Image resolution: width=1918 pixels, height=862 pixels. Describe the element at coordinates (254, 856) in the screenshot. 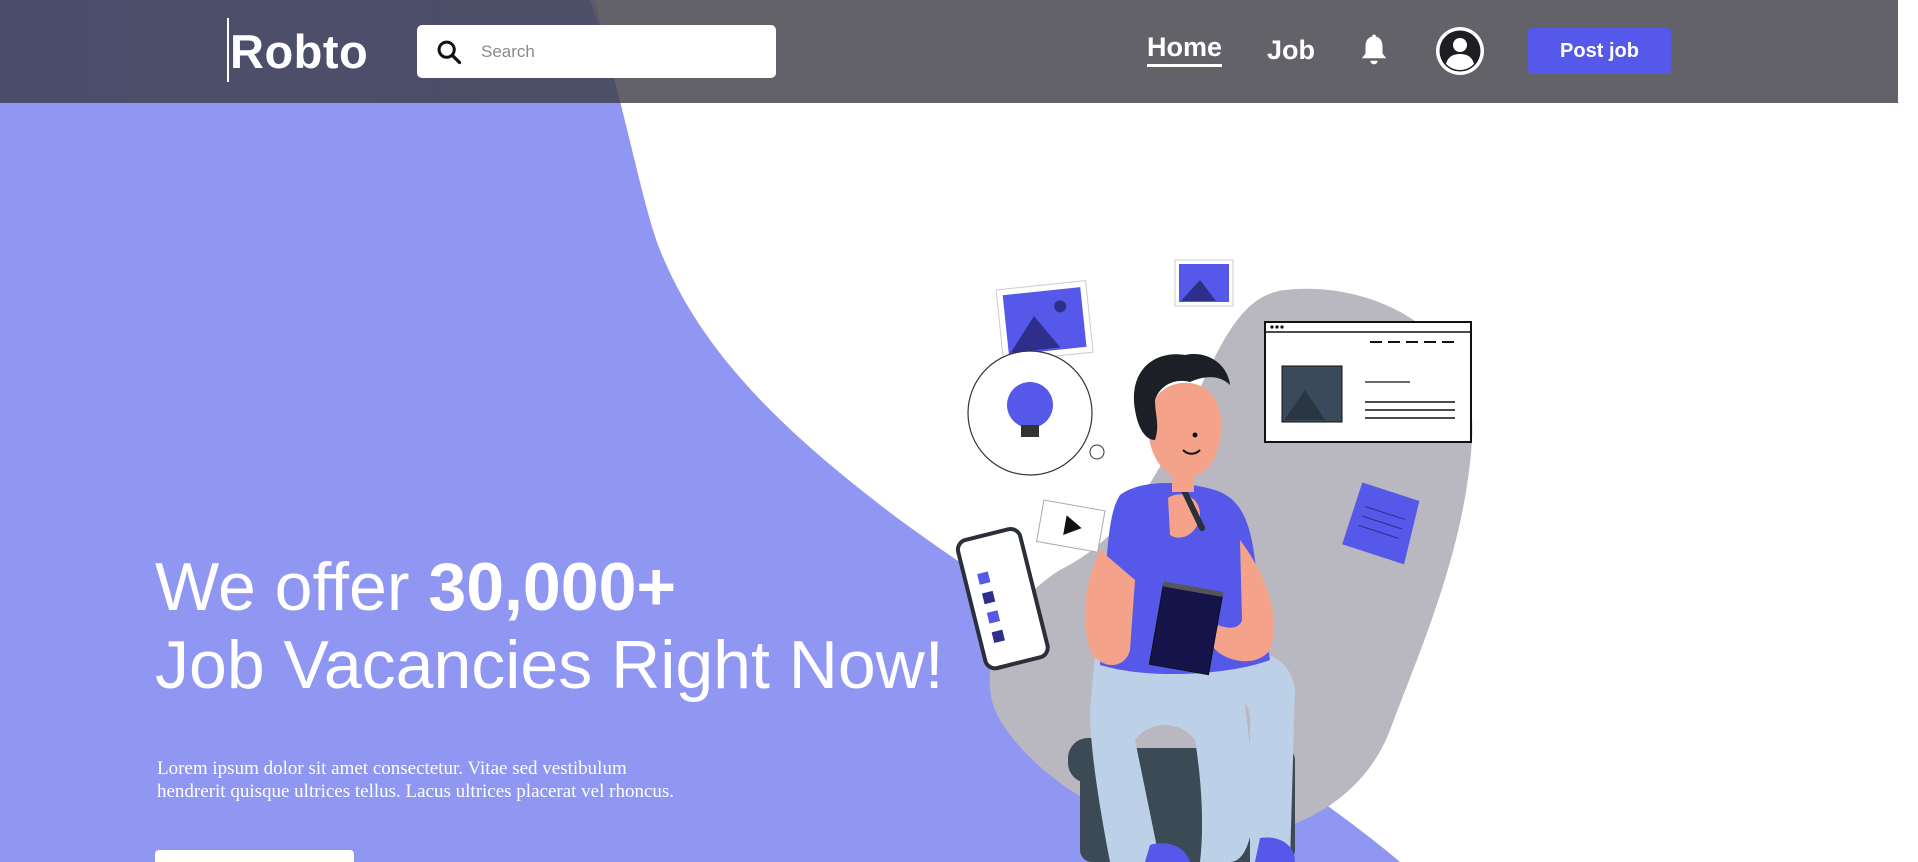

I see `hero-cta-button` at that location.